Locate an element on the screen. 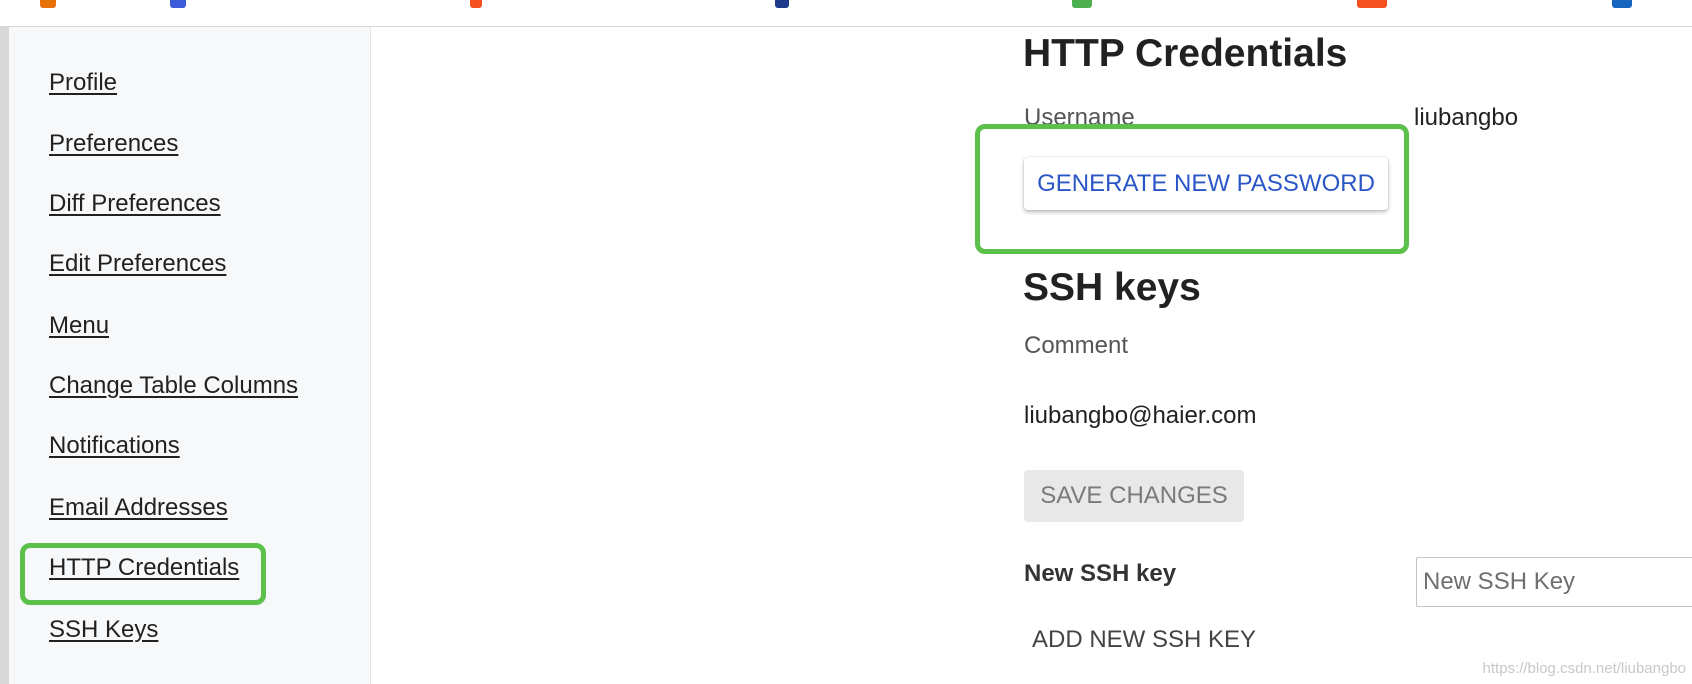  window-edge is located at coordinates (4, 355).